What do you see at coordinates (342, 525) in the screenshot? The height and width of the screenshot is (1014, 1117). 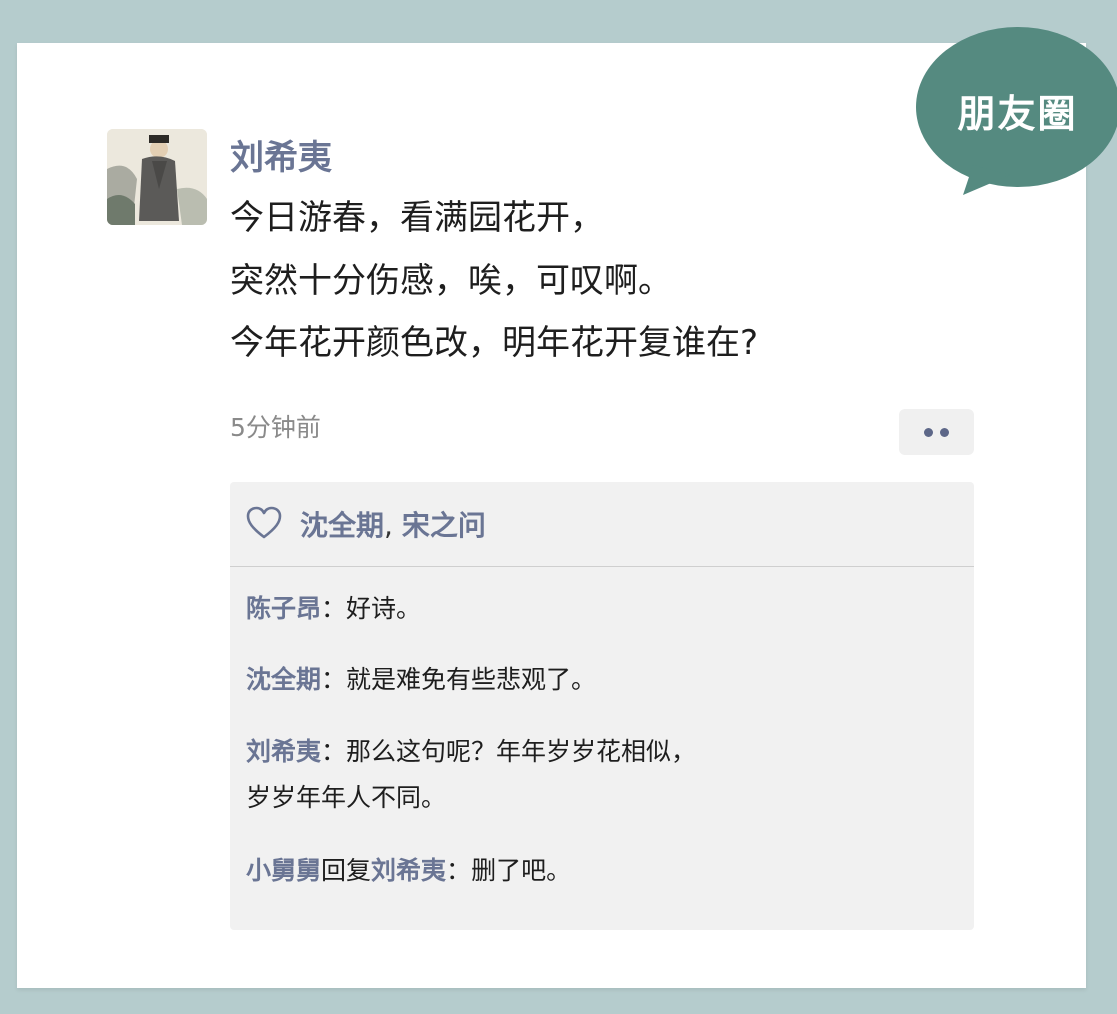 I see `like-name: 沈全期` at bounding box center [342, 525].